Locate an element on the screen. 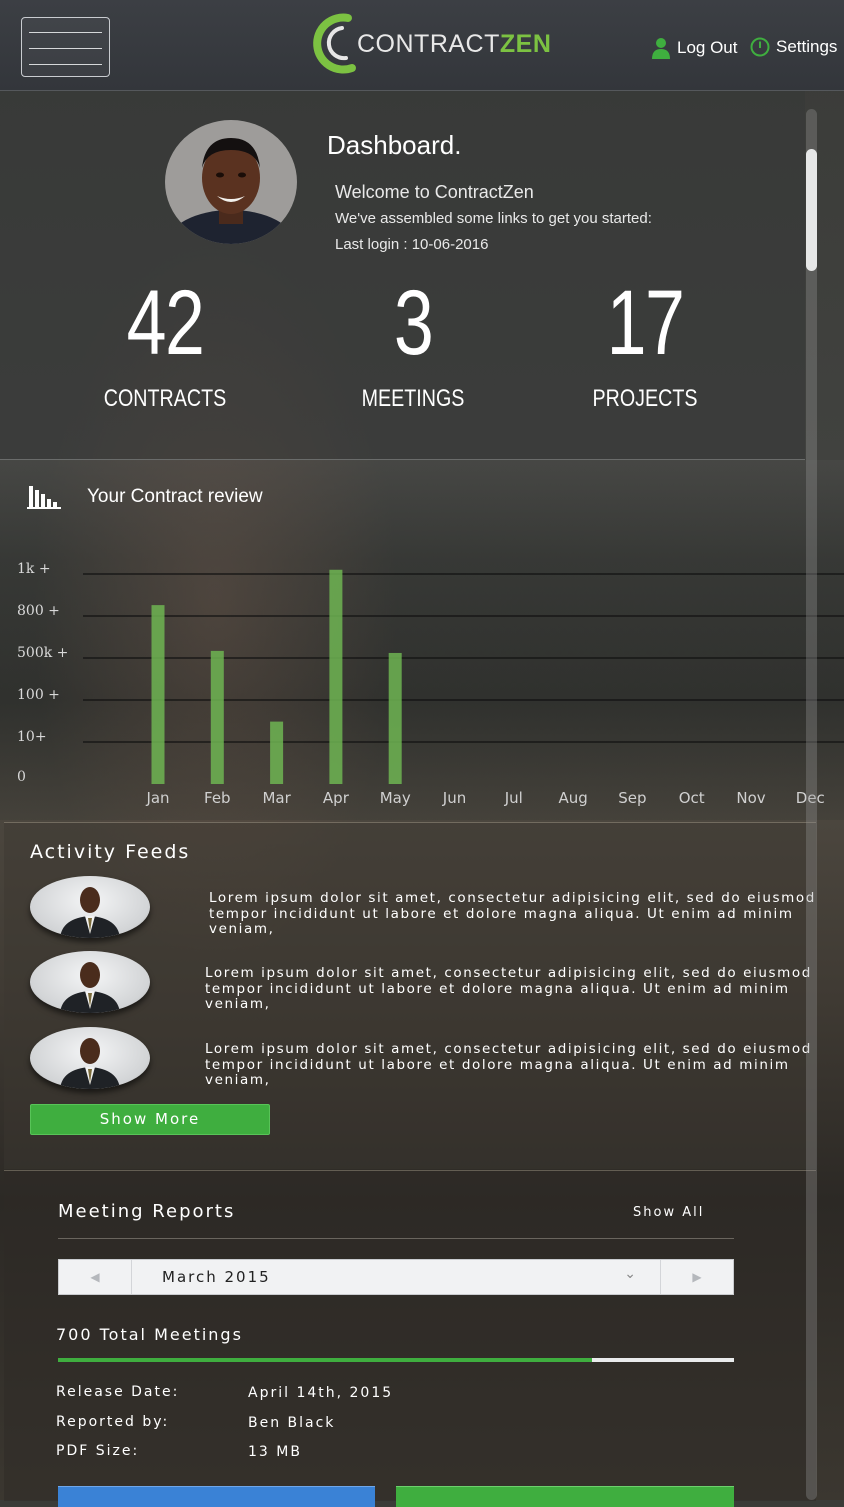 This screenshot has height=1507, width=844. user-icon is located at coordinates (661, 48).